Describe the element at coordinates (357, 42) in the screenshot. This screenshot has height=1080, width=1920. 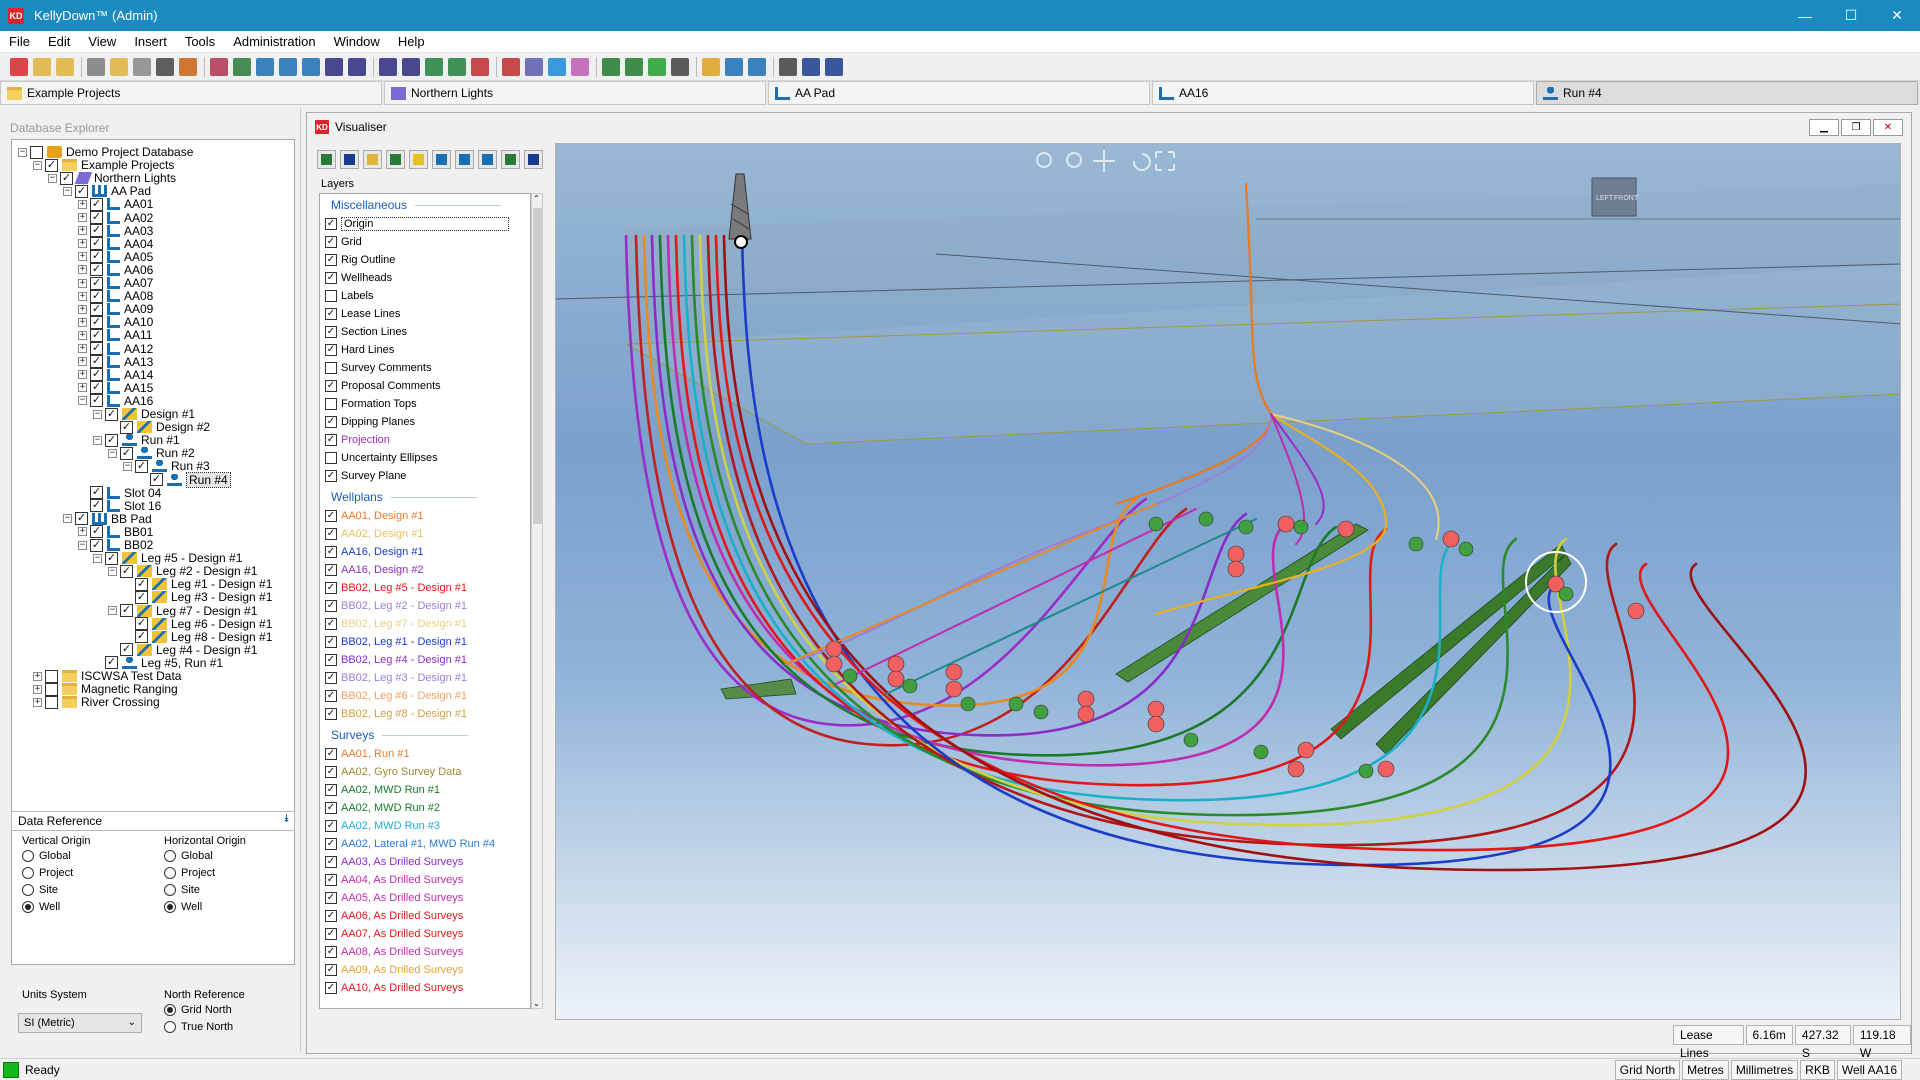
I see `menu-window: Window` at that location.